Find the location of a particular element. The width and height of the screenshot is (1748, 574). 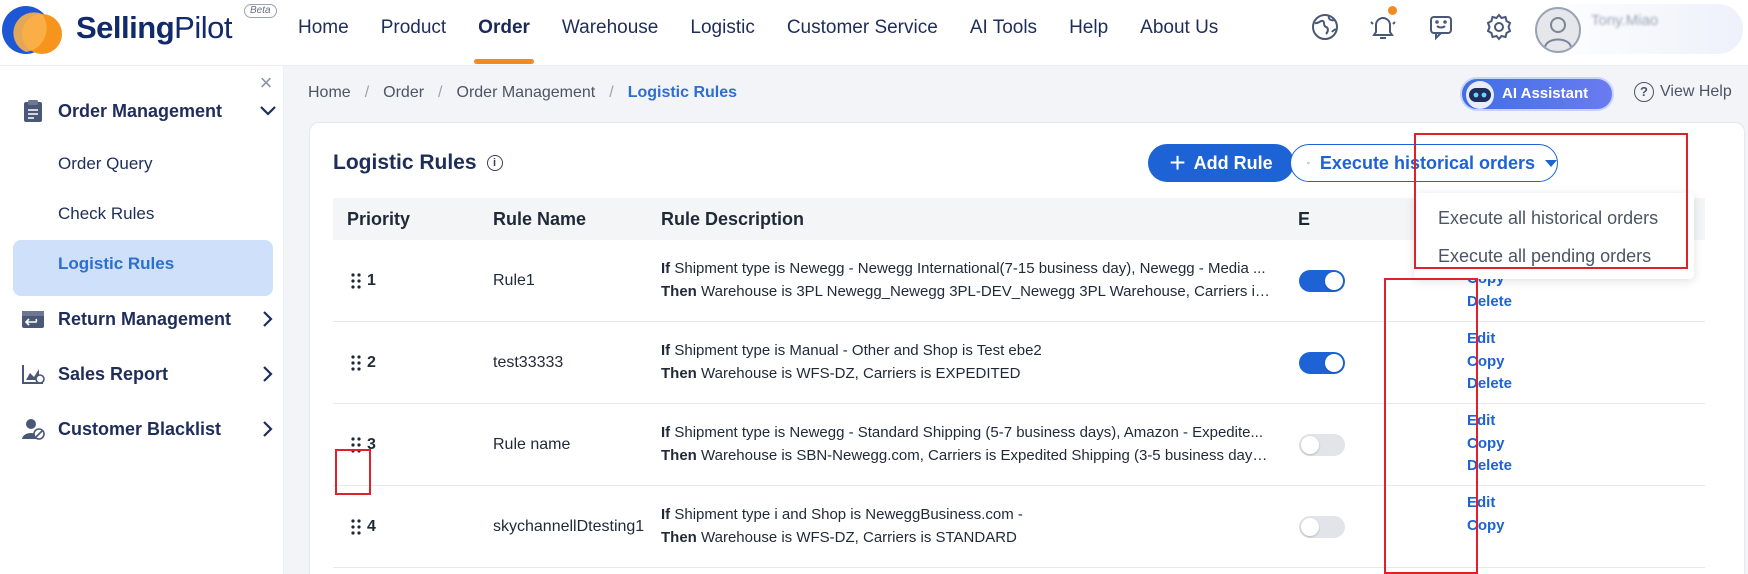

view-help-link: ? View Help is located at coordinates (1683, 92).